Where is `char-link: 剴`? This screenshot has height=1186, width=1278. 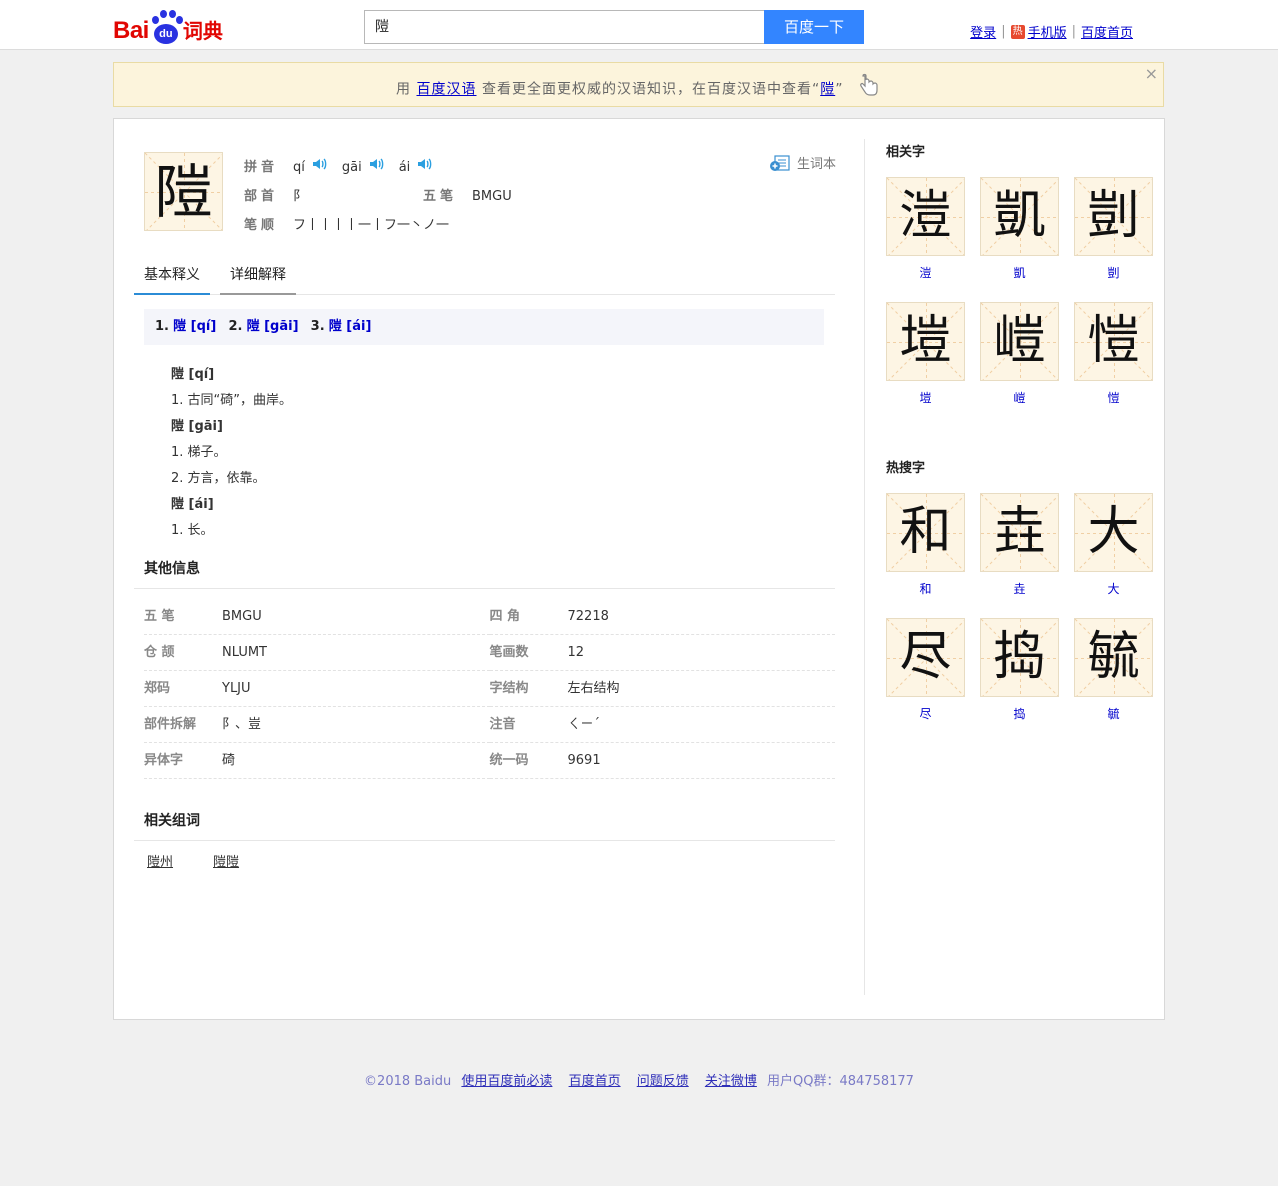 char-link: 剴 is located at coordinates (1113, 273).